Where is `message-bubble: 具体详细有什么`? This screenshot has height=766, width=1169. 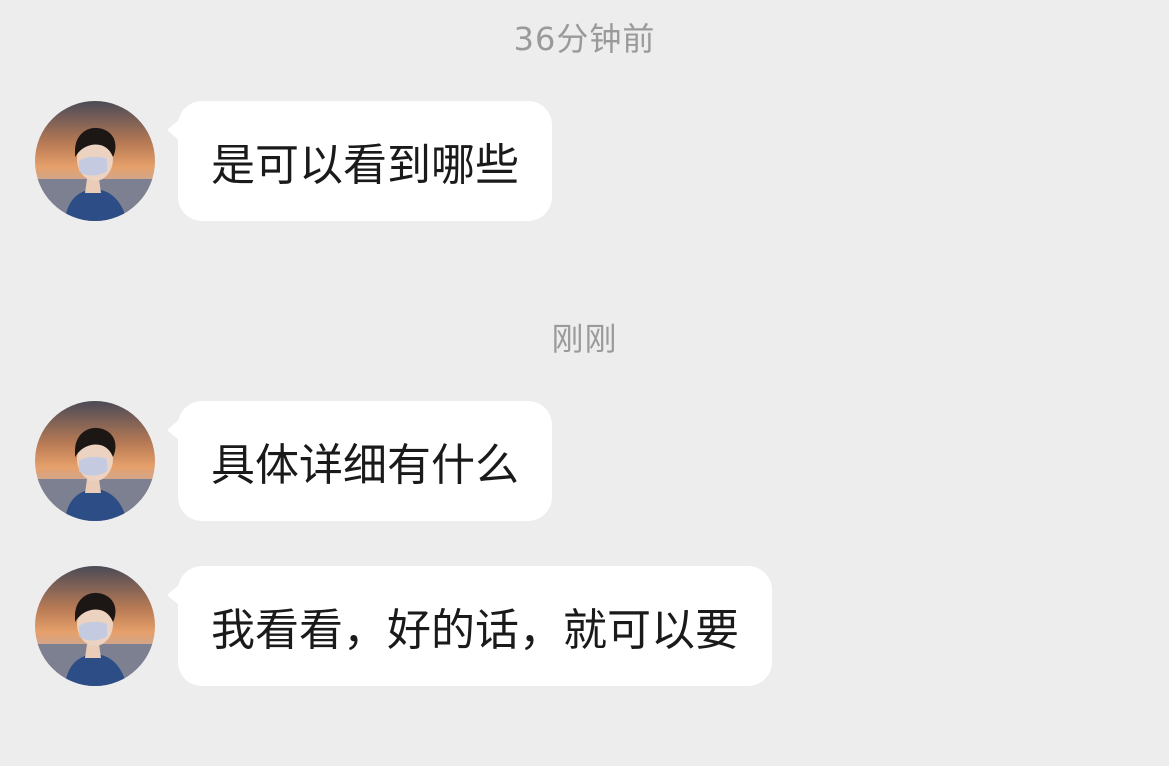
message-bubble: 具体详细有什么 is located at coordinates (359, 461).